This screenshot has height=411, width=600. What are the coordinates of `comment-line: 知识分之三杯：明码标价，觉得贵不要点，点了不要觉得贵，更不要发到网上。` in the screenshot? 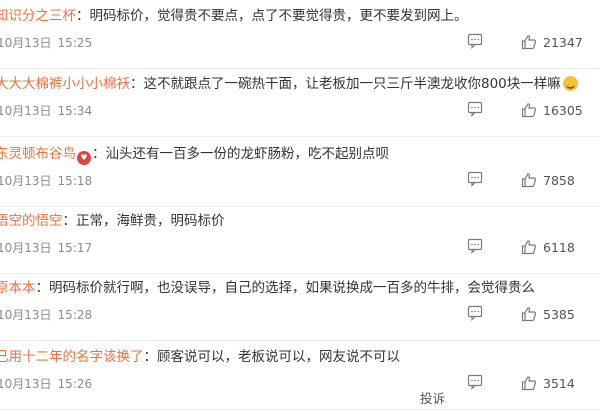 It's located at (234, 16).